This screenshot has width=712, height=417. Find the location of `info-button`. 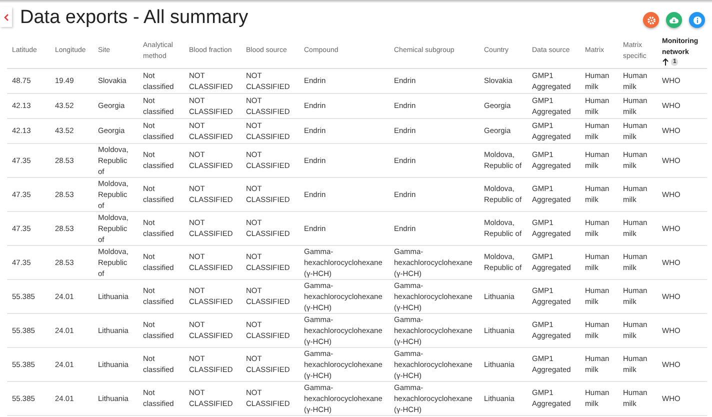

info-button is located at coordinates (697, 20).